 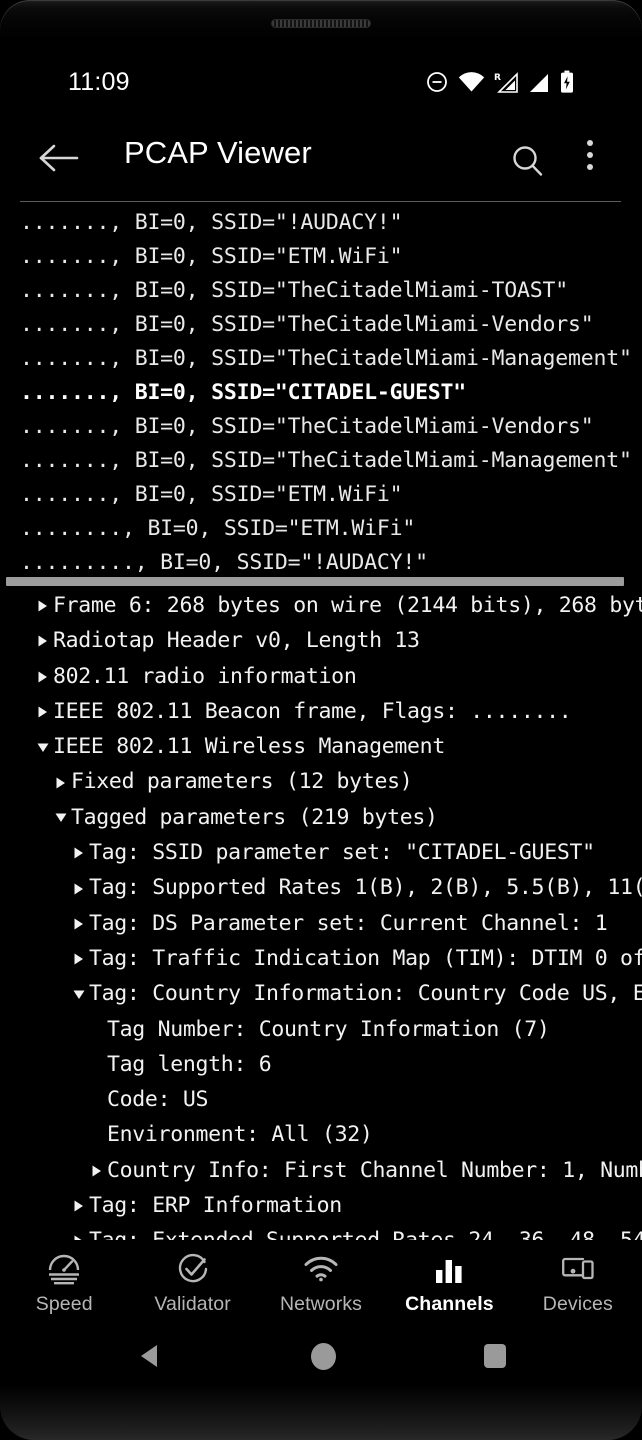 I want to click on tree-row: 802.11 radio information, so click(x=321, y=676).